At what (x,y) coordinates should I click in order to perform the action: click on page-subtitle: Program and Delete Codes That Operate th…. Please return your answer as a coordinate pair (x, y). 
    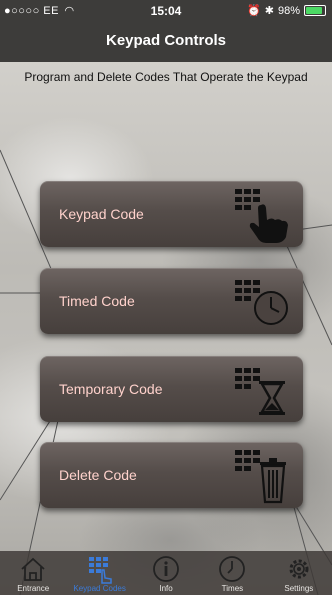
    Looking at the image, I should click on (166, 77).